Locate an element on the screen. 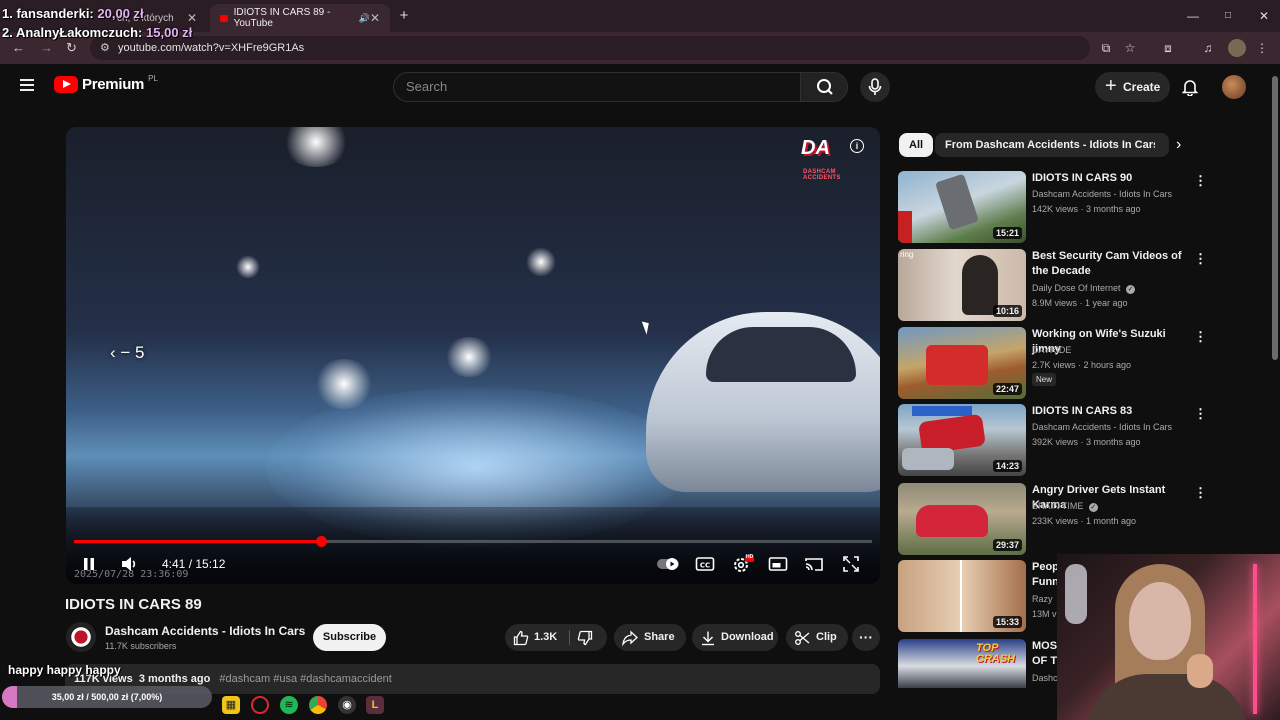  close-window-button: ✕ is located at coordinates (1264, 16).